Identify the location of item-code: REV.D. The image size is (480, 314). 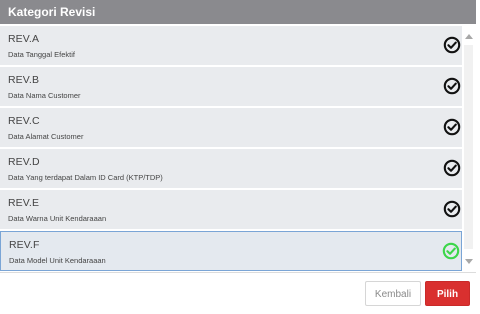
(24, 162).